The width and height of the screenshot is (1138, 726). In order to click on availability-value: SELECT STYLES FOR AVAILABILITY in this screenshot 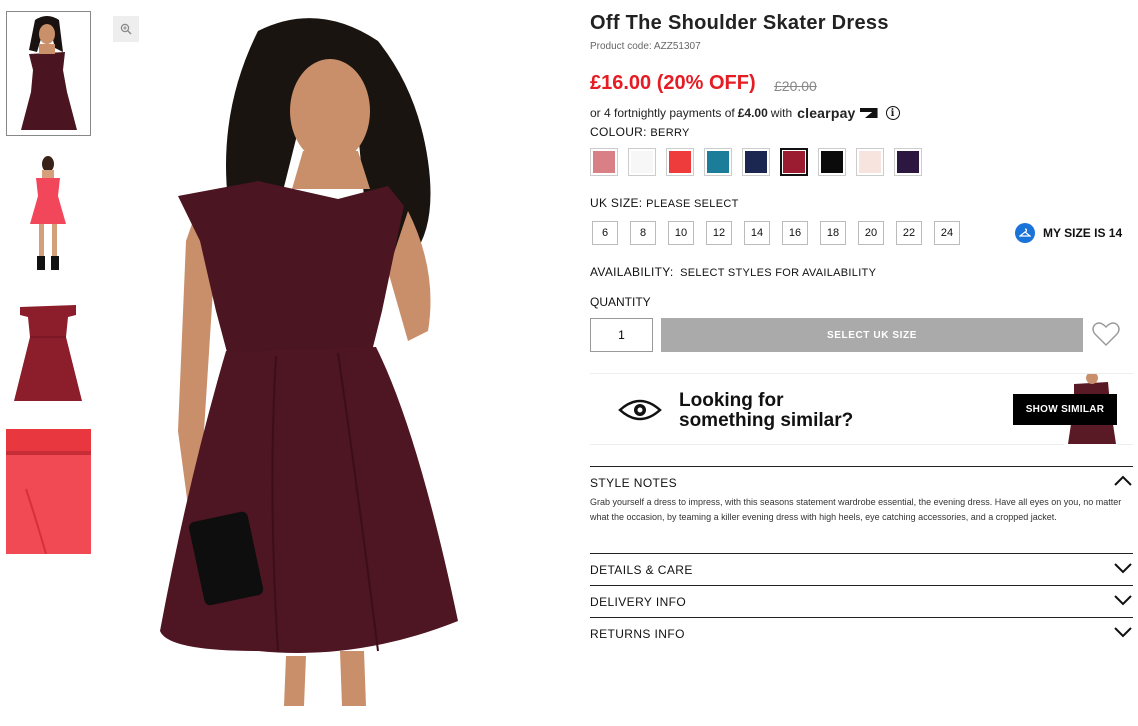, I will do `click(778, 273)`.